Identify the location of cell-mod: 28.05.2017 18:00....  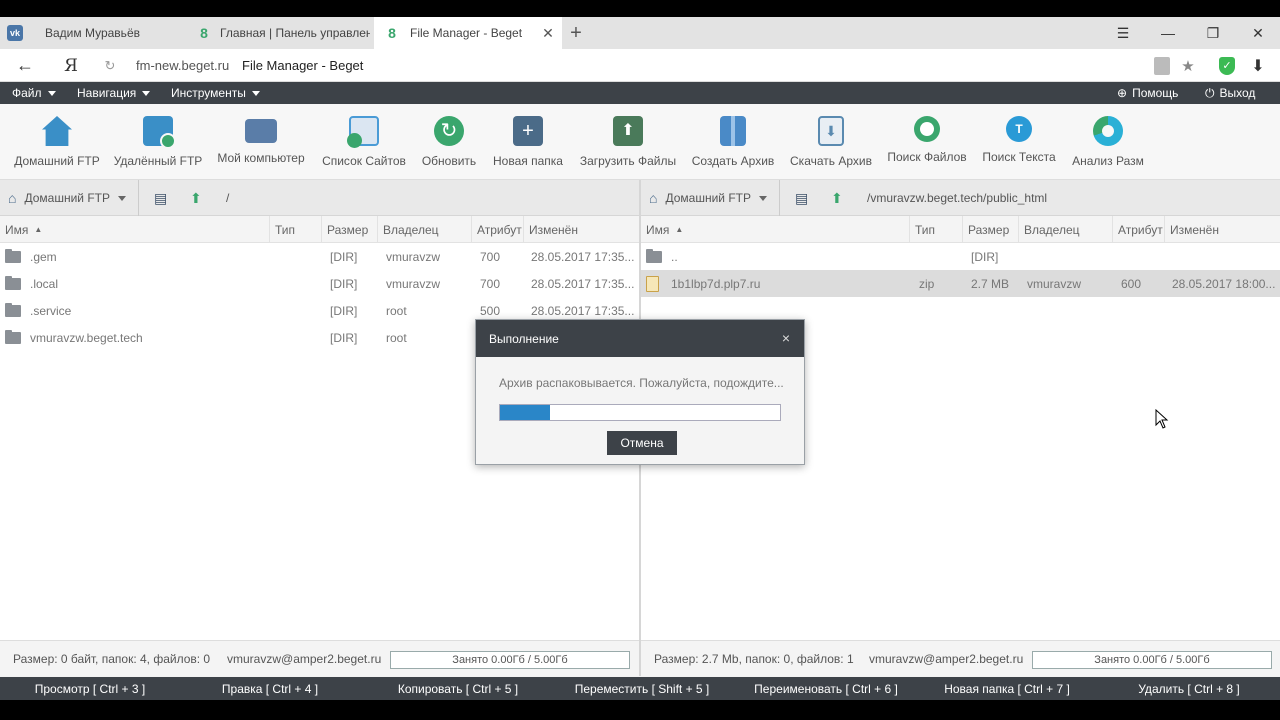
(1224, 283).